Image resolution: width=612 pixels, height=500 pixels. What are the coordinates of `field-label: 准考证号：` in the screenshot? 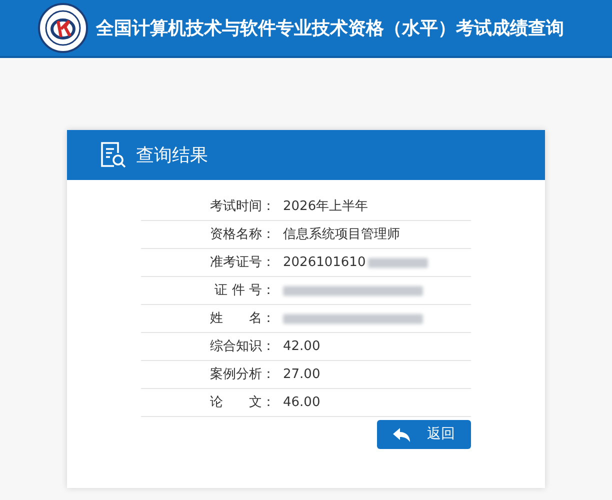 It's located at (242, 263).